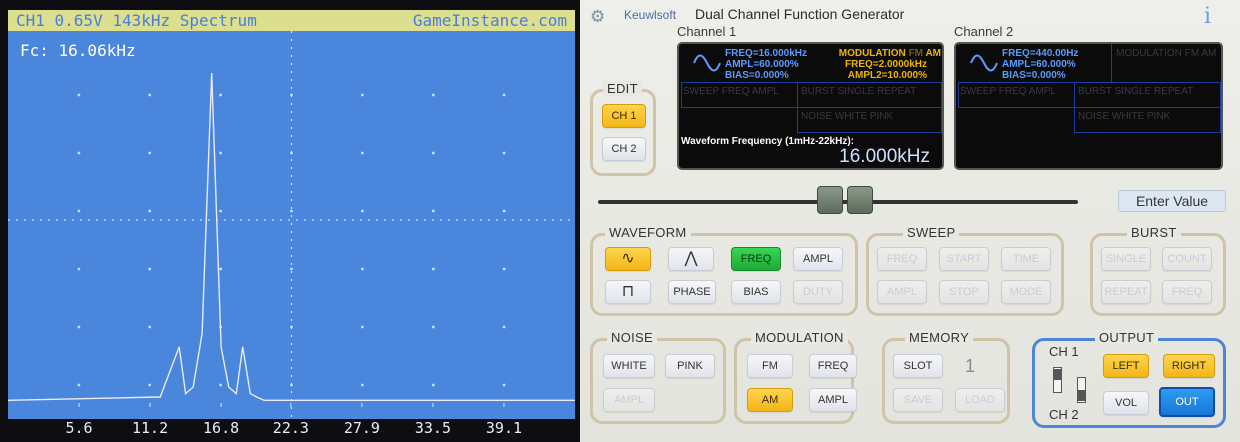  What do you see at coordinates (1189, 366) in the screenshot?
I see `output-right-button: RIGHT` at bounding box center [1189, 366].